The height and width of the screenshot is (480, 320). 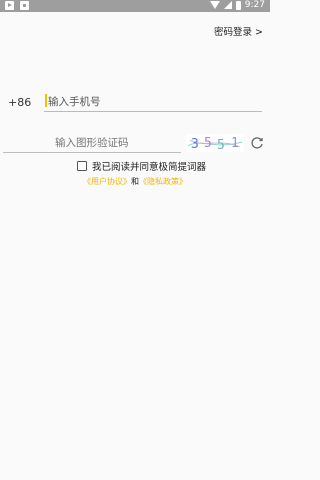 I want to click on signal-icon, so click(x=227, y=5).